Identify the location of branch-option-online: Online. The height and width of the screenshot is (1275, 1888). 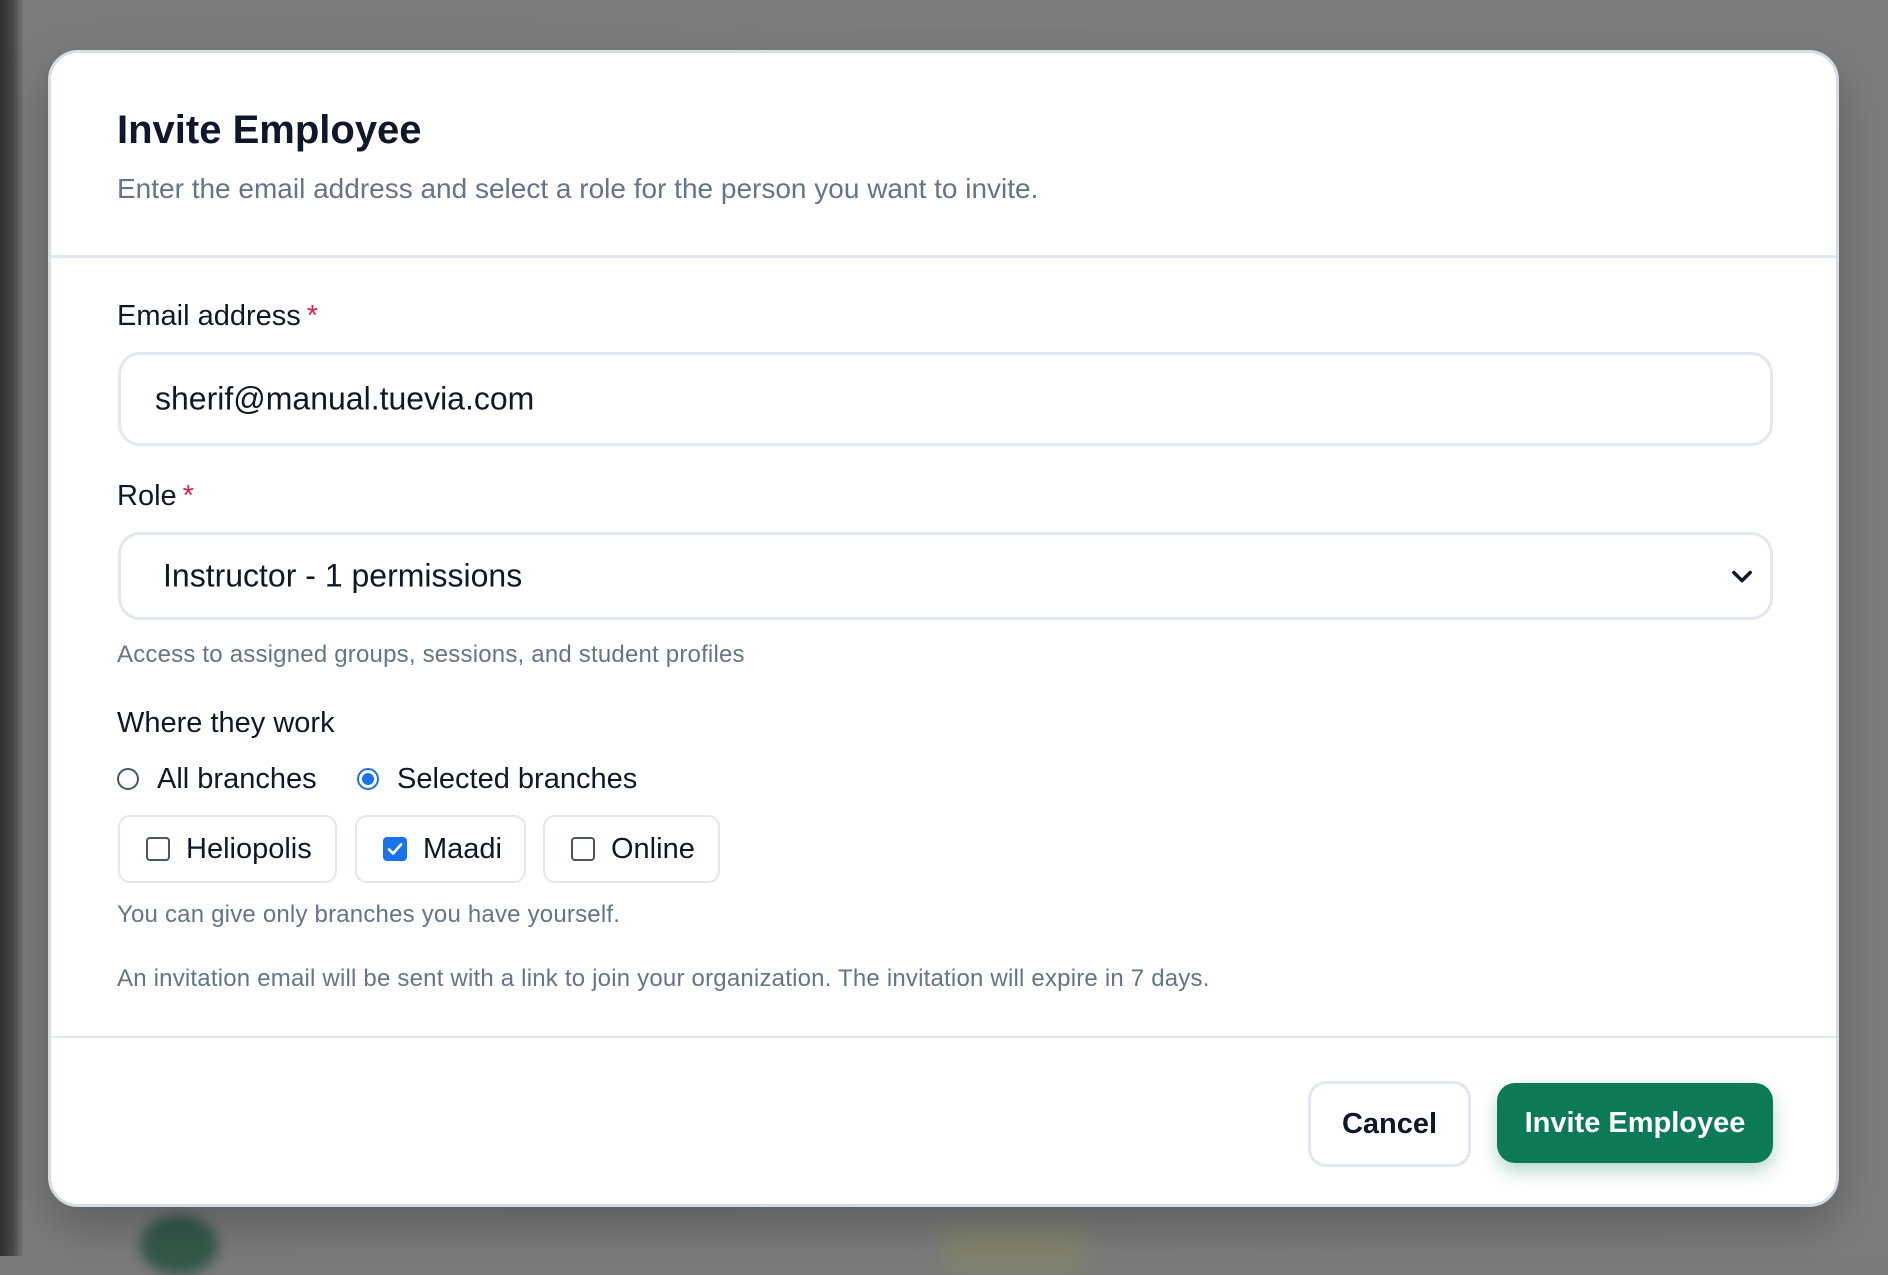
(631, 849).